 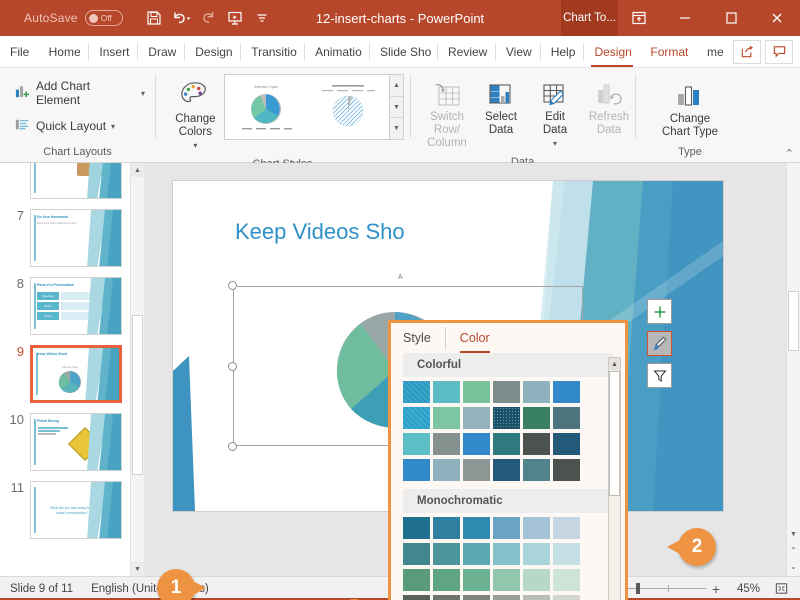 What do you see at coordinates (779, 51) in the screenshot?
I see `comments-icon` at bounding box center [779, 51].